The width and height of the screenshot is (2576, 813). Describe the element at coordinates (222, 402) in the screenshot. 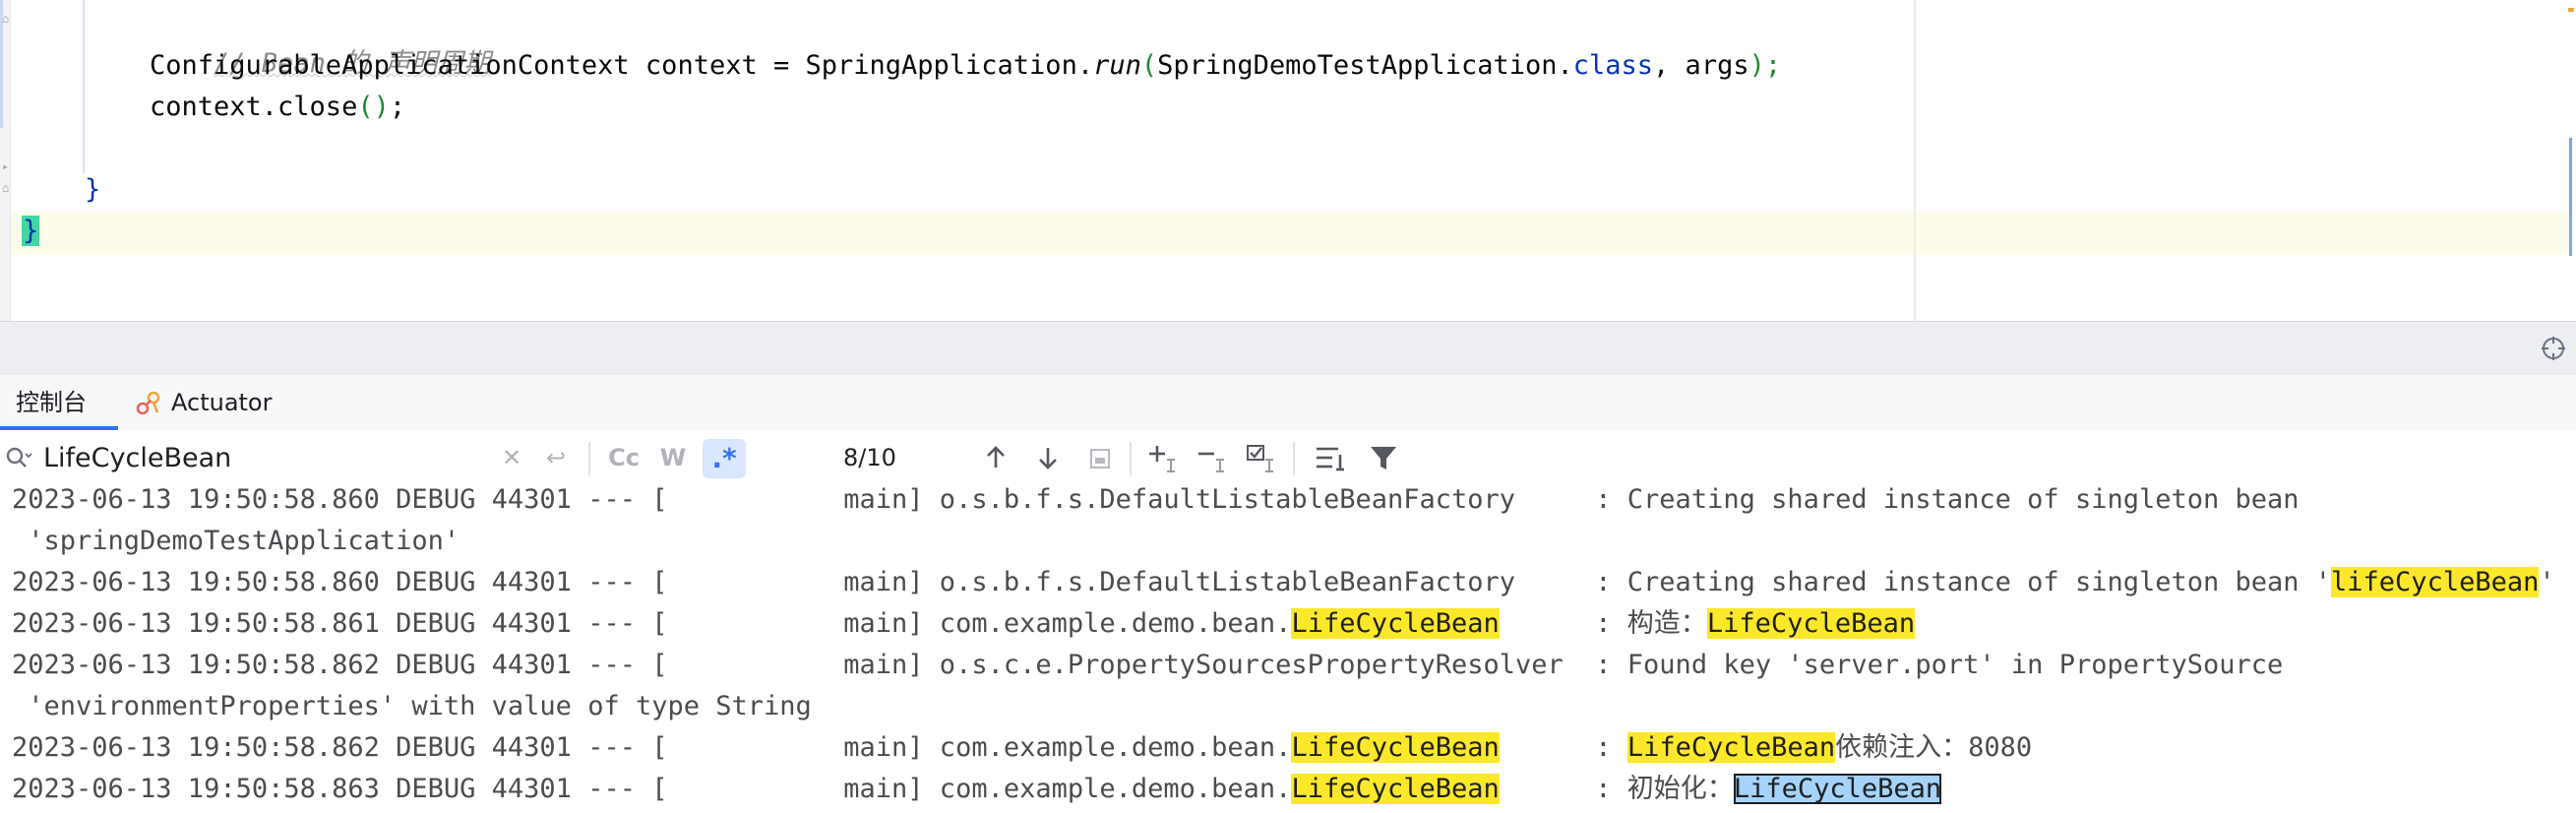

I see `tab-label: Actuator` at that location.